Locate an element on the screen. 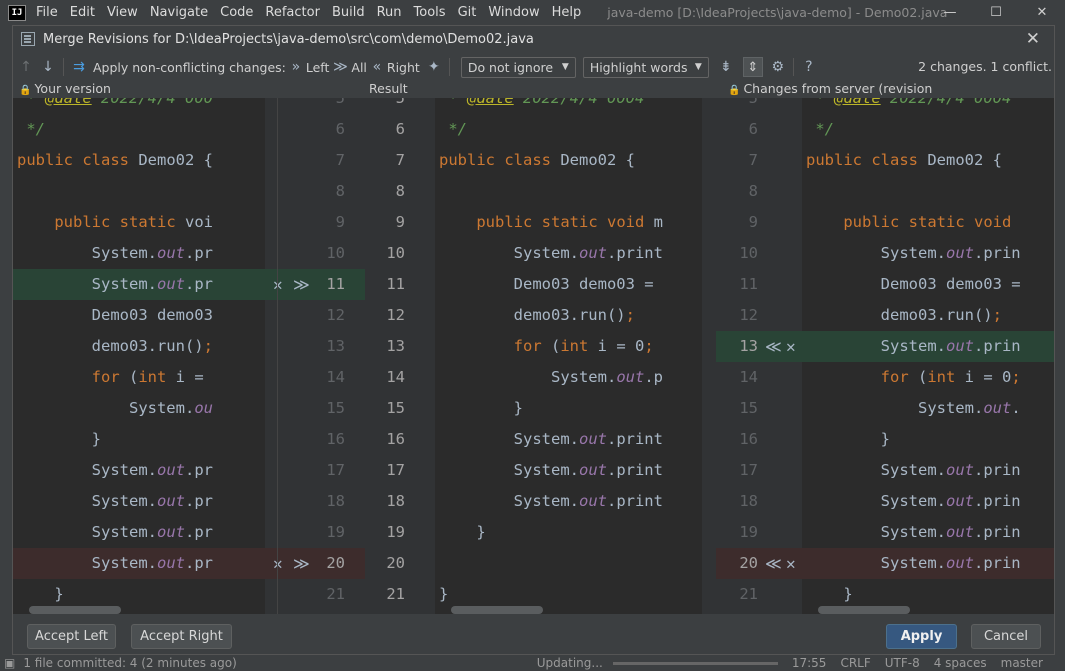  close-window-icon: ✕ is located at coordinates (1042, 12).